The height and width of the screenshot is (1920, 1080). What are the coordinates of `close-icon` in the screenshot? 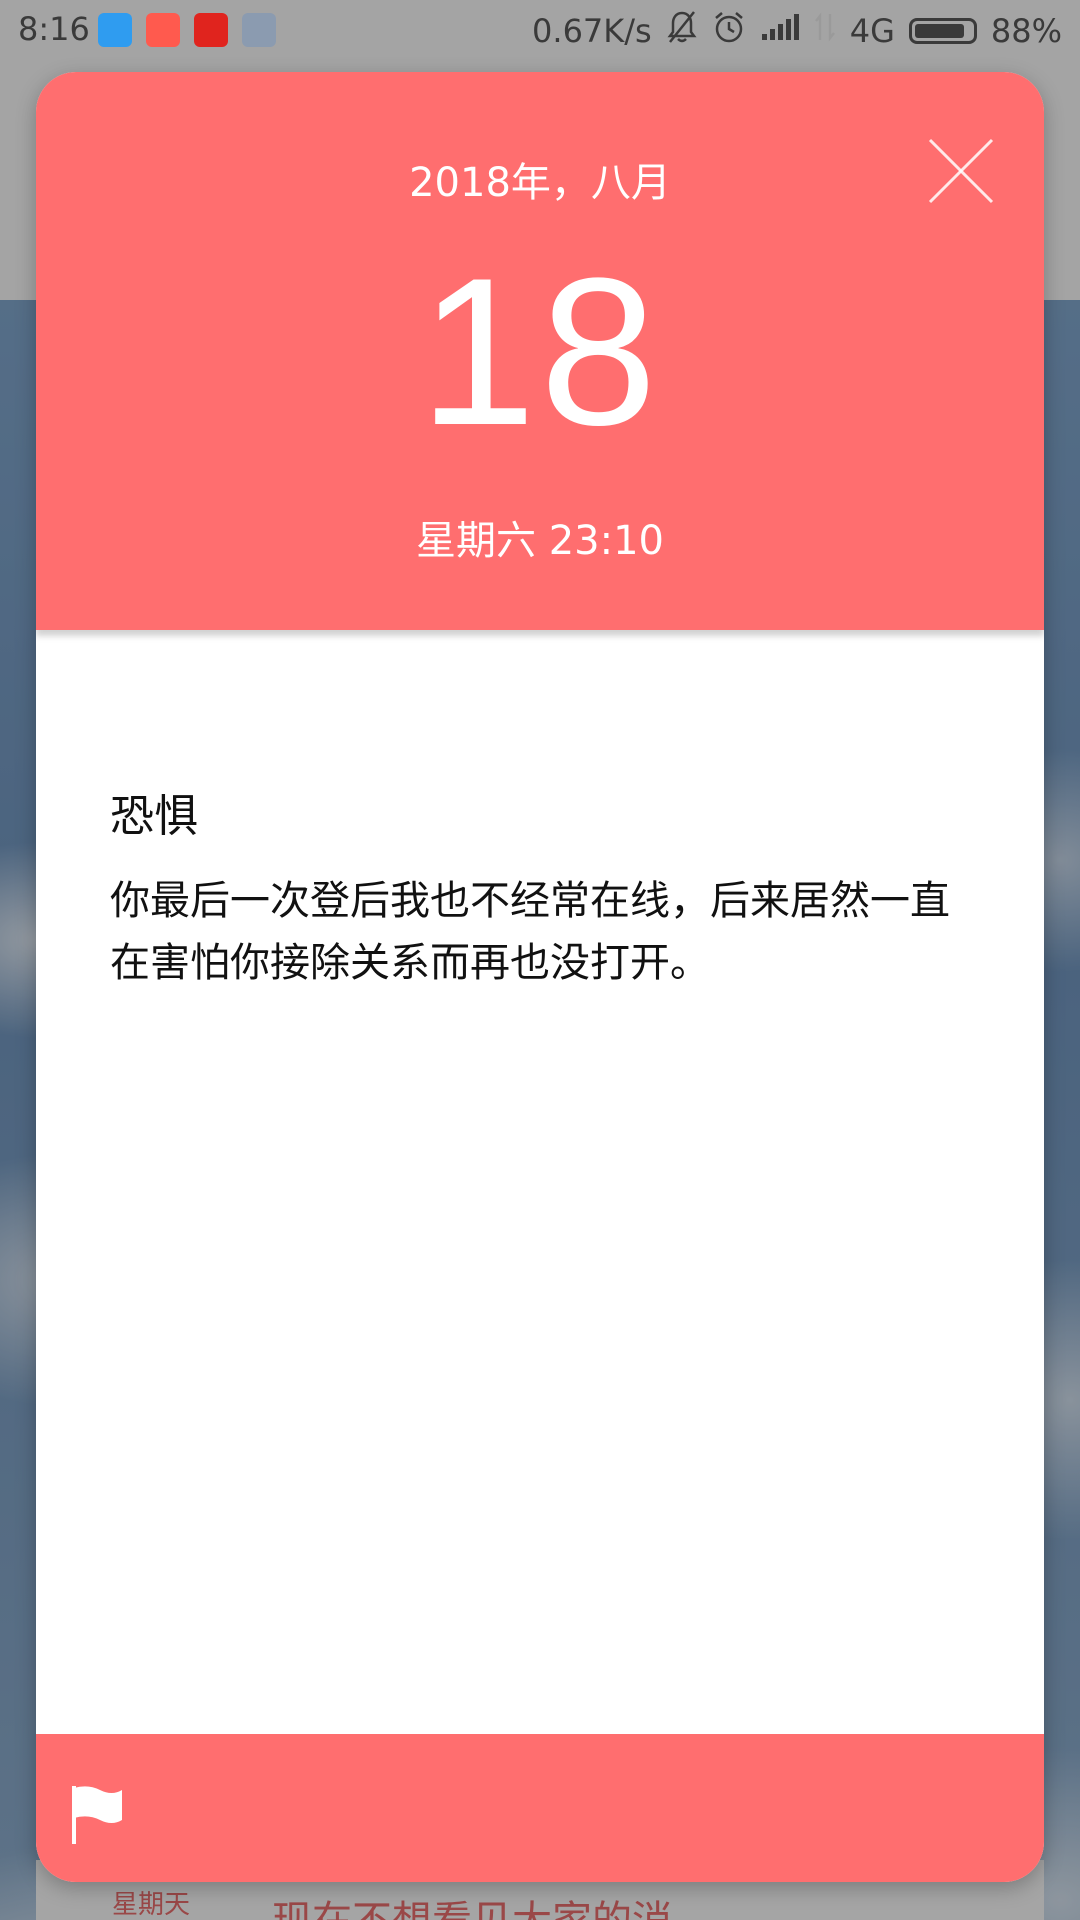 It's located at (961, 171).